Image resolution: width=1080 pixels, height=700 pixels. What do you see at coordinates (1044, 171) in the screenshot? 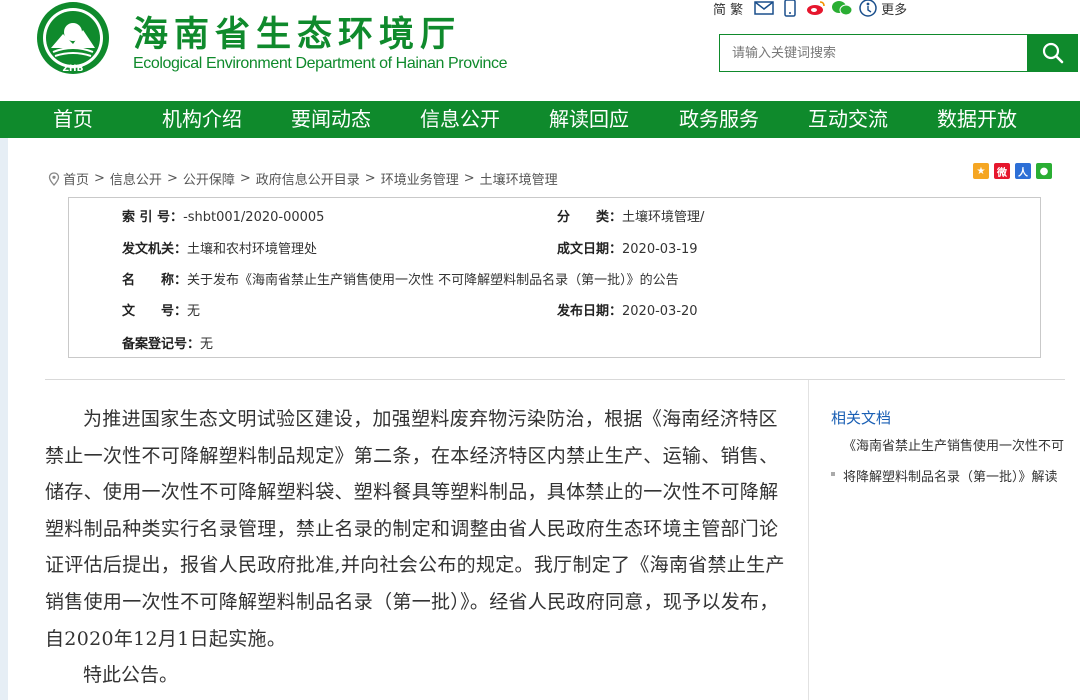
I see `wechat-share-icon: ●` at bounding box center [1044, 171].